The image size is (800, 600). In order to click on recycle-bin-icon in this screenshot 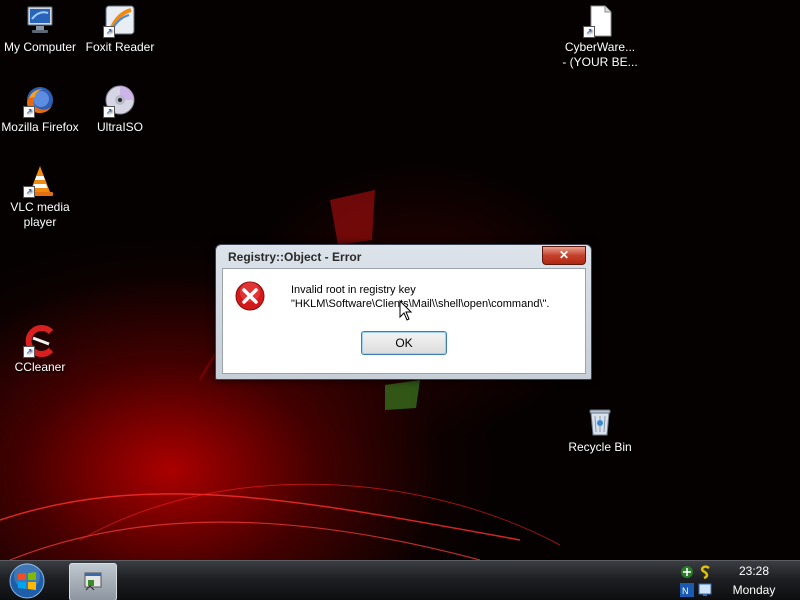, I will do `click(600, 421)`.